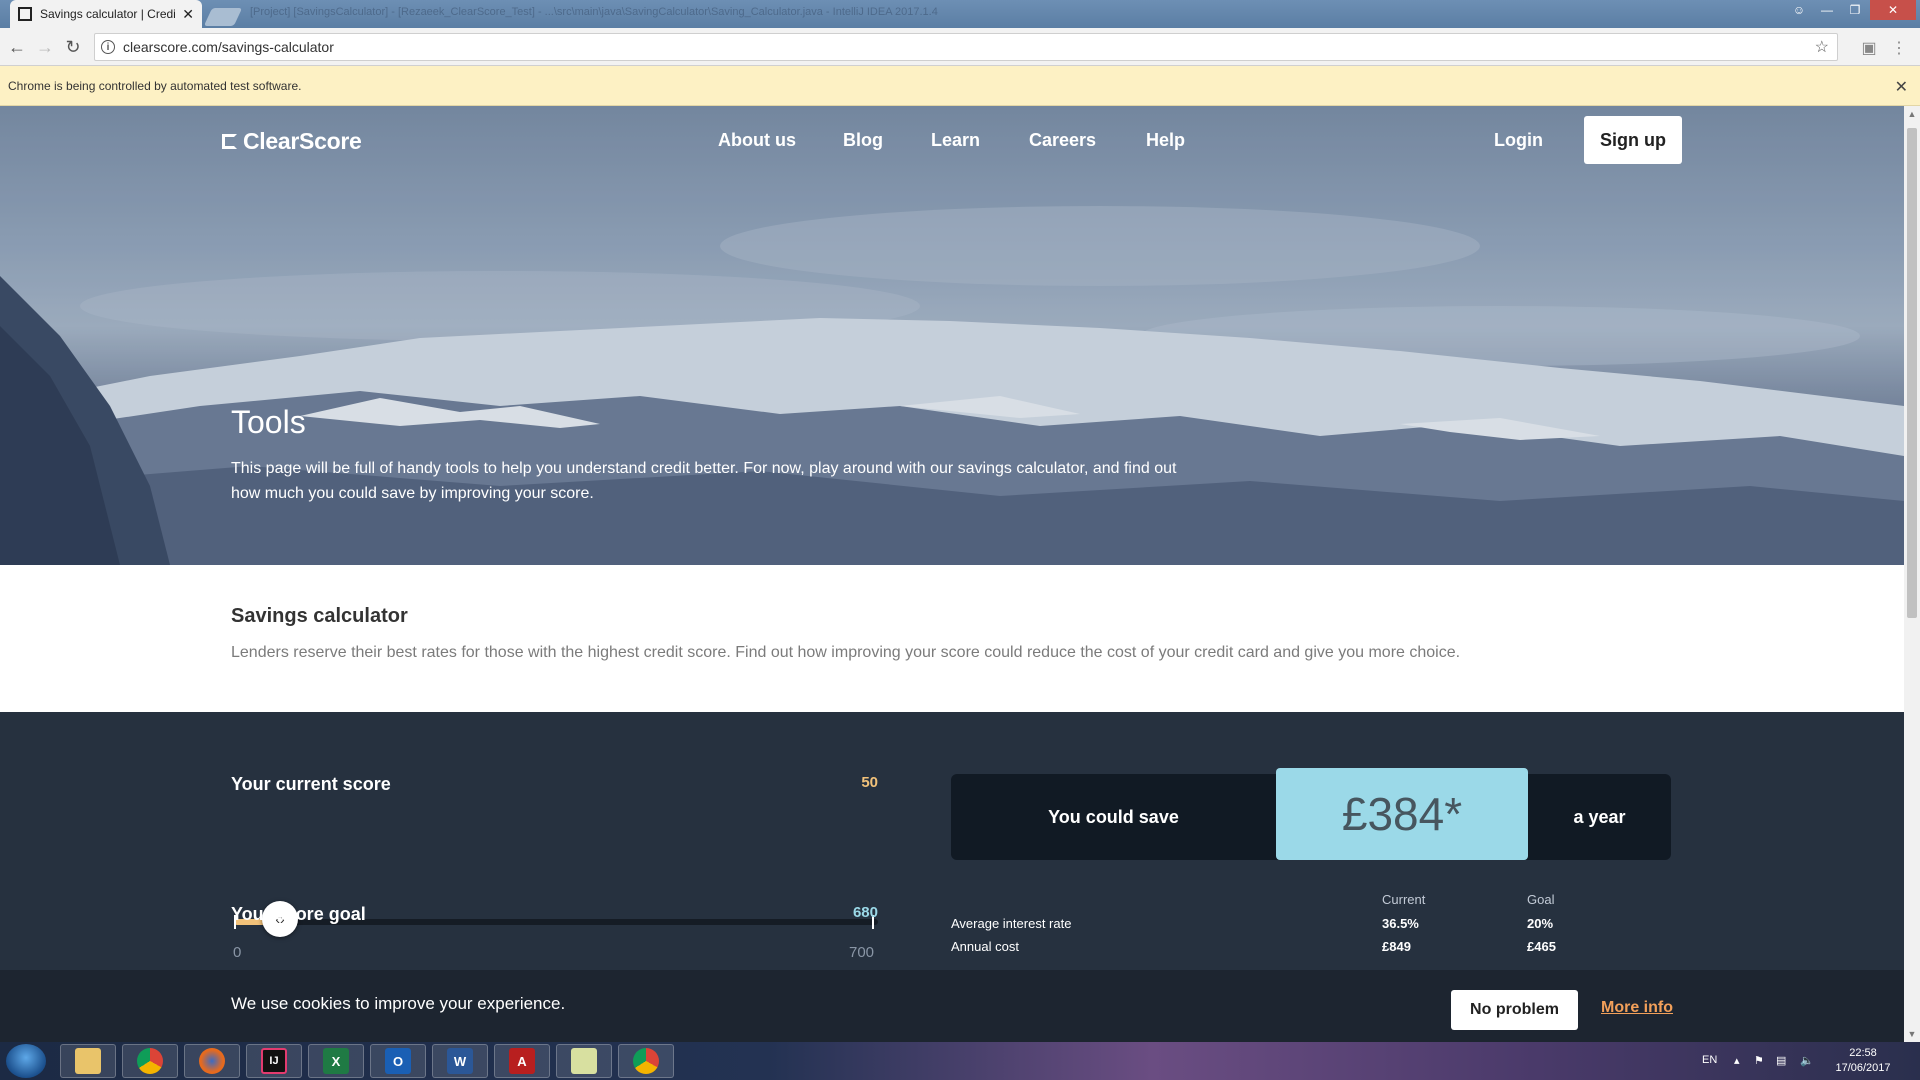 The width and height of the screenshot is (1920, 1080). I want to click on bookmark-star-icon: ☆, so click(1822, 47).